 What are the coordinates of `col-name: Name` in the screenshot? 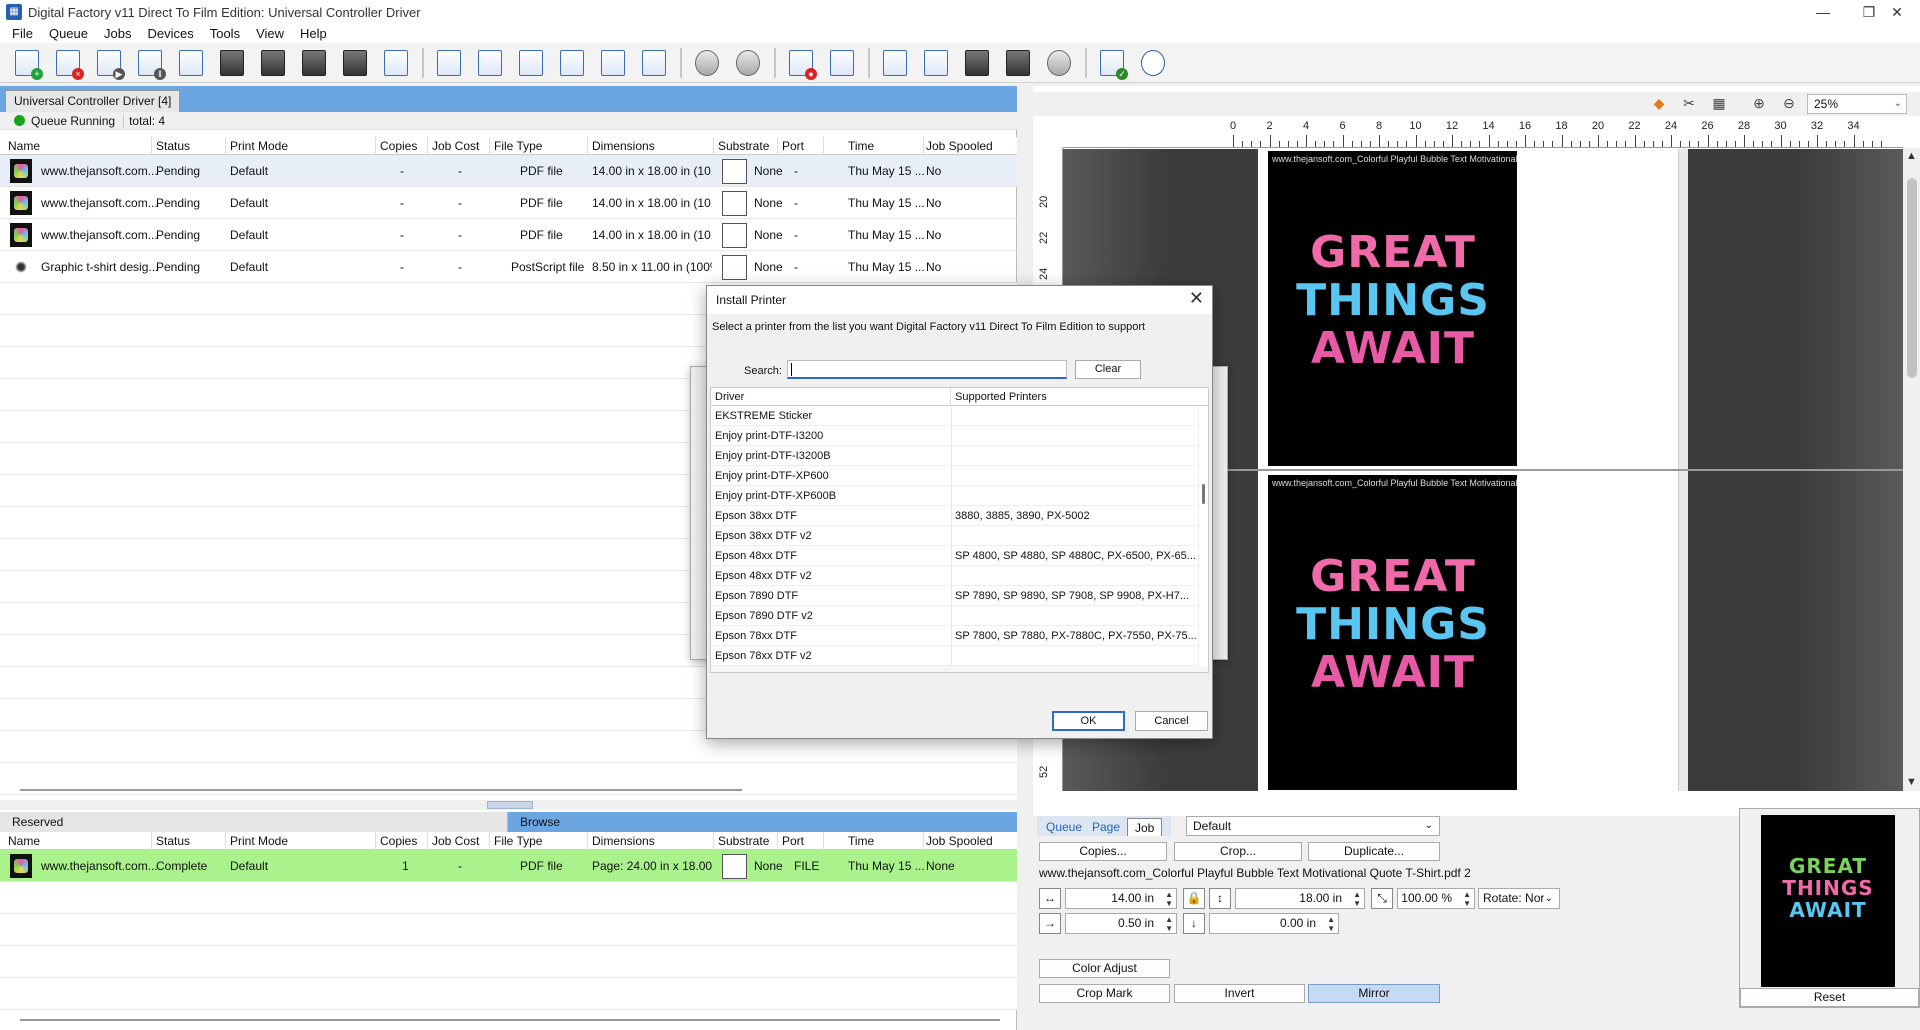 It's located at (78, 841).